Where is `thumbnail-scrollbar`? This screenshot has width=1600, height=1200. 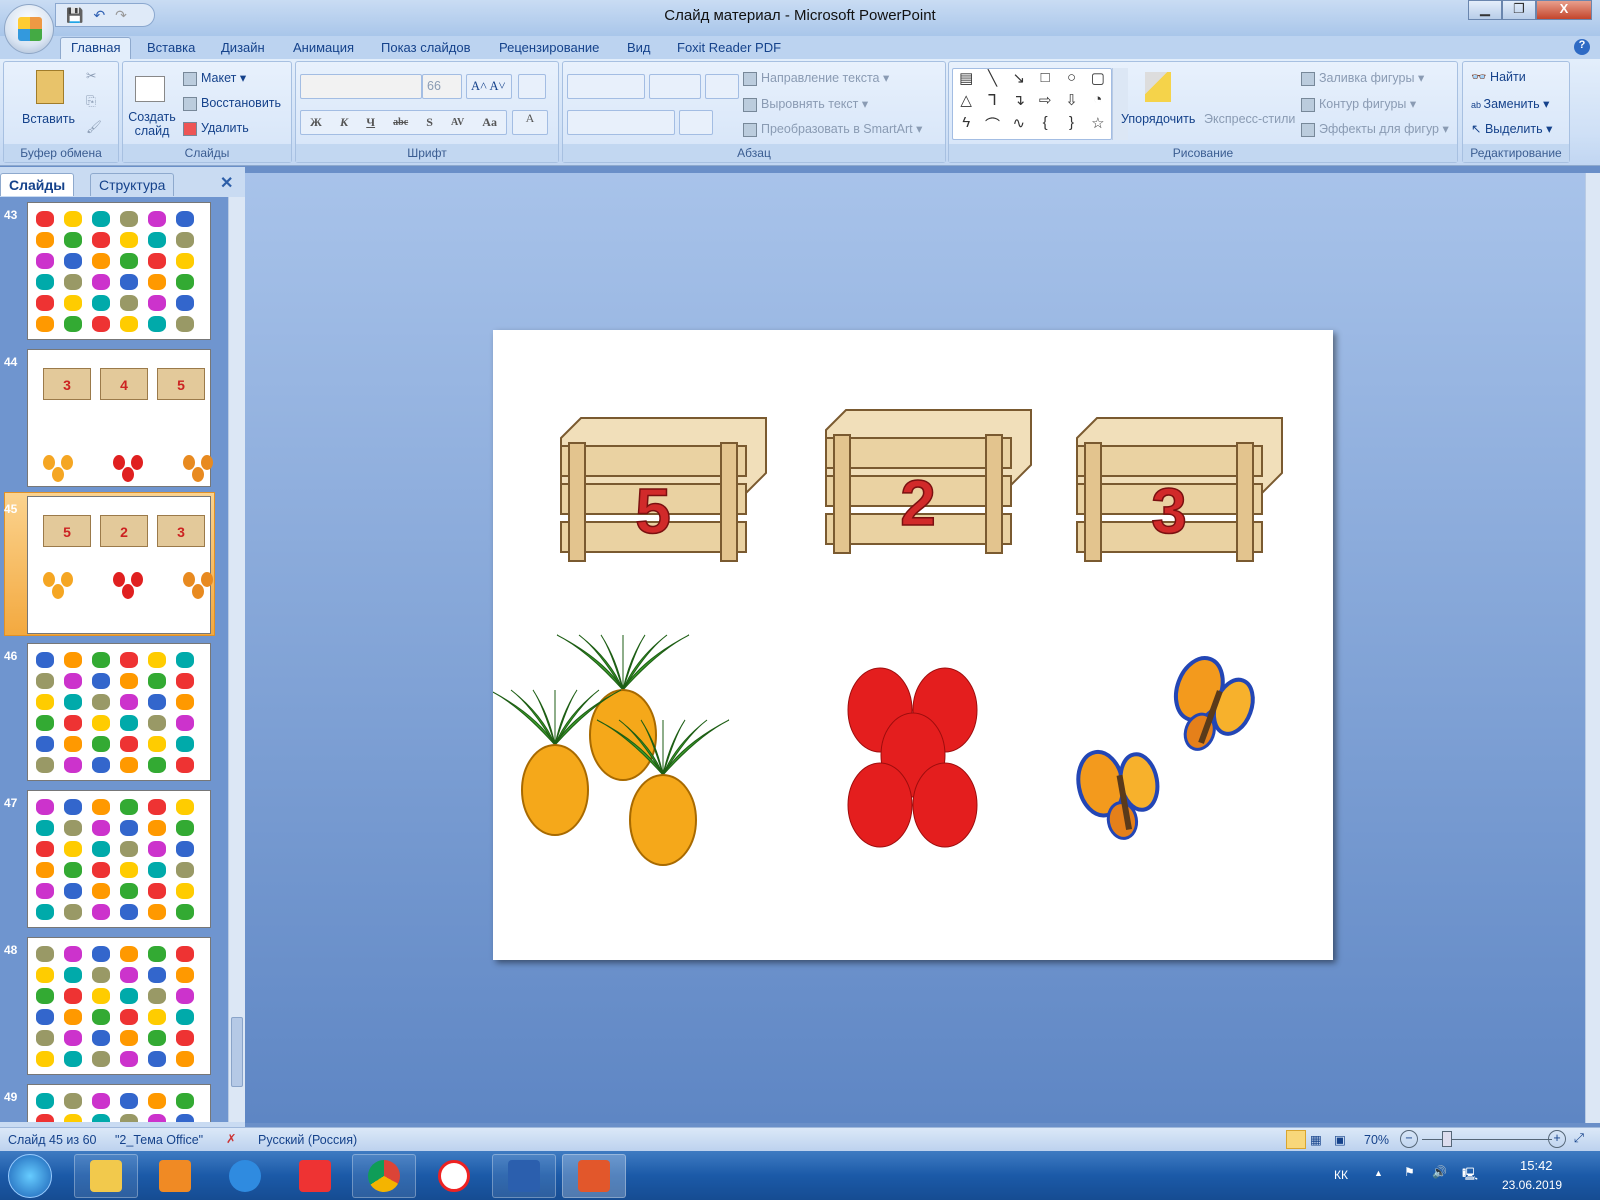 thumbnail-scrollbar is located at coordinates (236, 659).